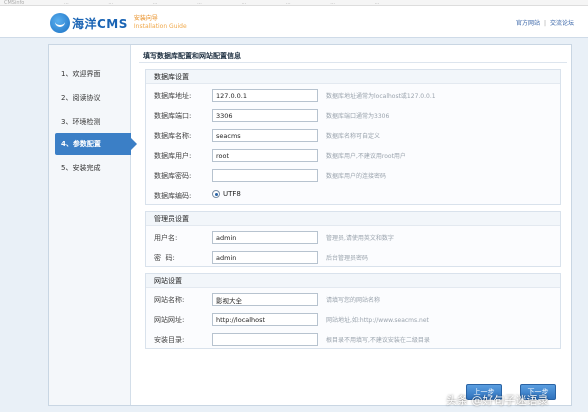 The image size is (588, 412). I want to click on form-row-install-dir: 安装目录: 根目录不用填写,不建议安装在二级目录, so click(353, 340).